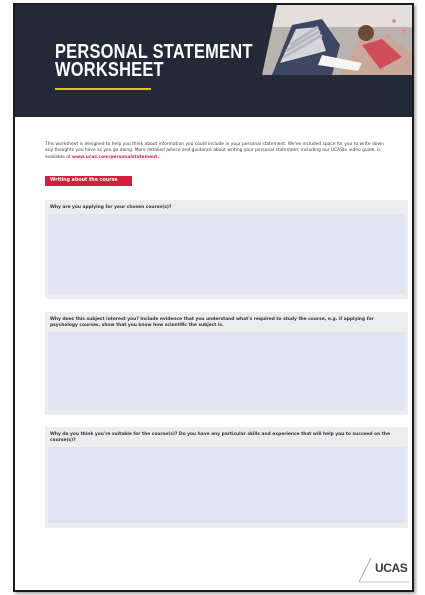 Image resolution: width=425 pixels, height=595 pixels. Describe the element at coordinates (391, 568) in the screenshot. I see `logo-text: UCAS` at that location.